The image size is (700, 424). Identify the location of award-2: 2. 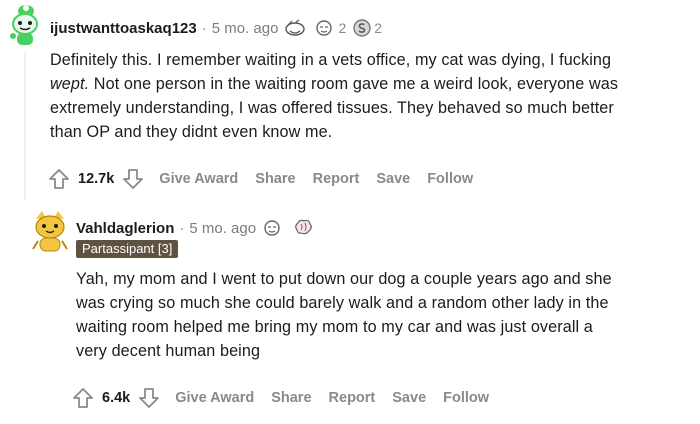
(330, 28).